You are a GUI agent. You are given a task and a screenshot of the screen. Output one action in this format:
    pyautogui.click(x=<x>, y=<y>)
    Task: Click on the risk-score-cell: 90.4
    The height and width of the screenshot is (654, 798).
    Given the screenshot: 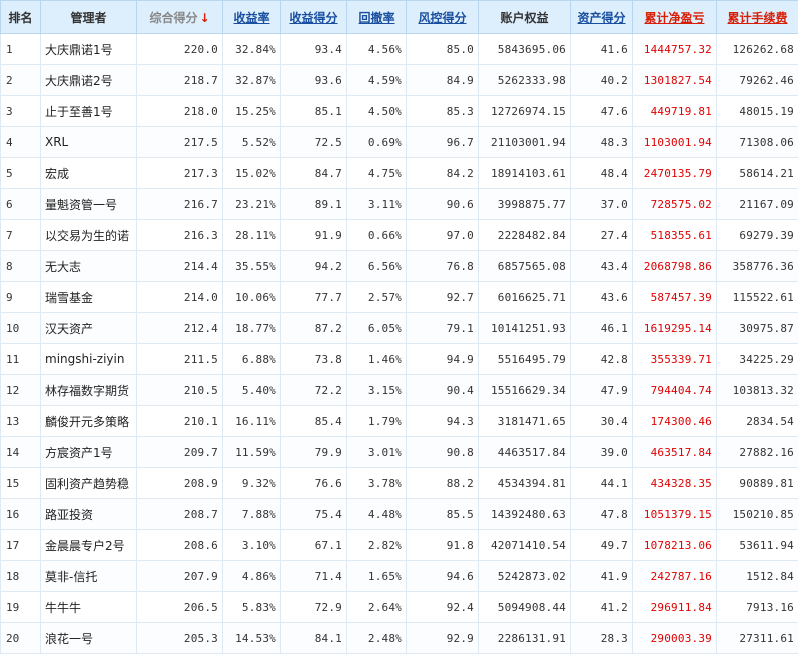 What is the action you would take?
    pyautogui.click(x=443, y=390)
    